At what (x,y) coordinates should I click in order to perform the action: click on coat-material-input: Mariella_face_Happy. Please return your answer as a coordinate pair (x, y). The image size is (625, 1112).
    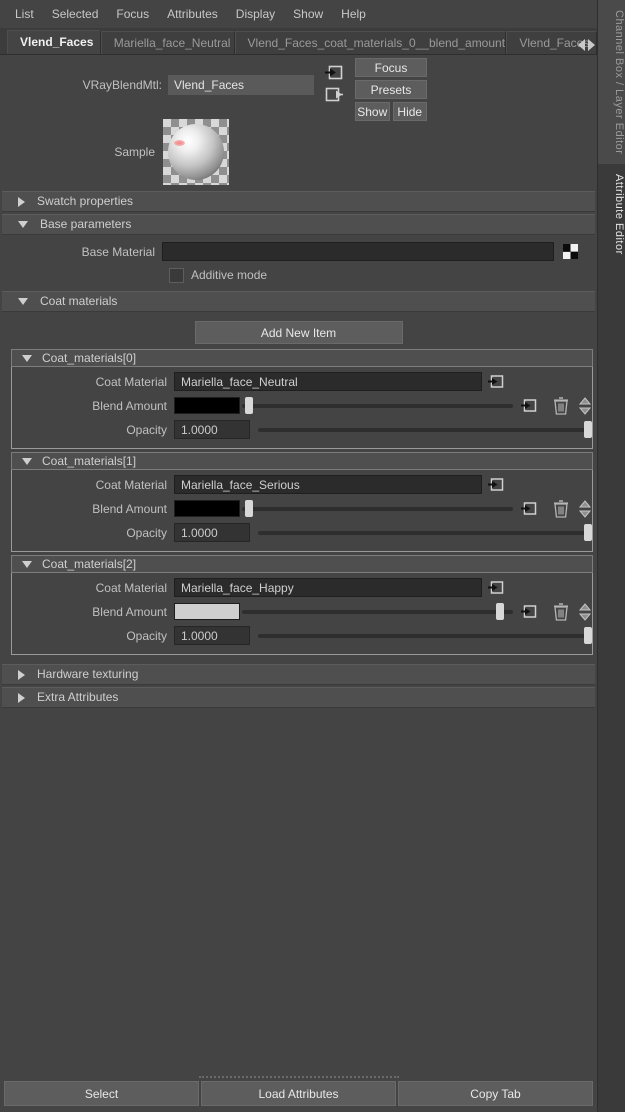
    Looking at the image, I should click on (328, 587).